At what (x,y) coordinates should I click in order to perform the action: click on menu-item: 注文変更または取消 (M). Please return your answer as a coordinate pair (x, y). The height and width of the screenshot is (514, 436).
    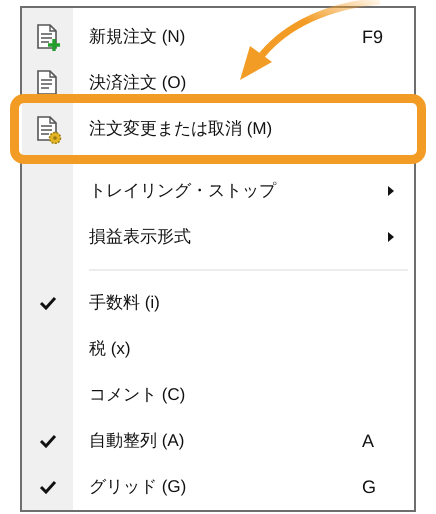
    Looking at the image, I should click on (218, 129).